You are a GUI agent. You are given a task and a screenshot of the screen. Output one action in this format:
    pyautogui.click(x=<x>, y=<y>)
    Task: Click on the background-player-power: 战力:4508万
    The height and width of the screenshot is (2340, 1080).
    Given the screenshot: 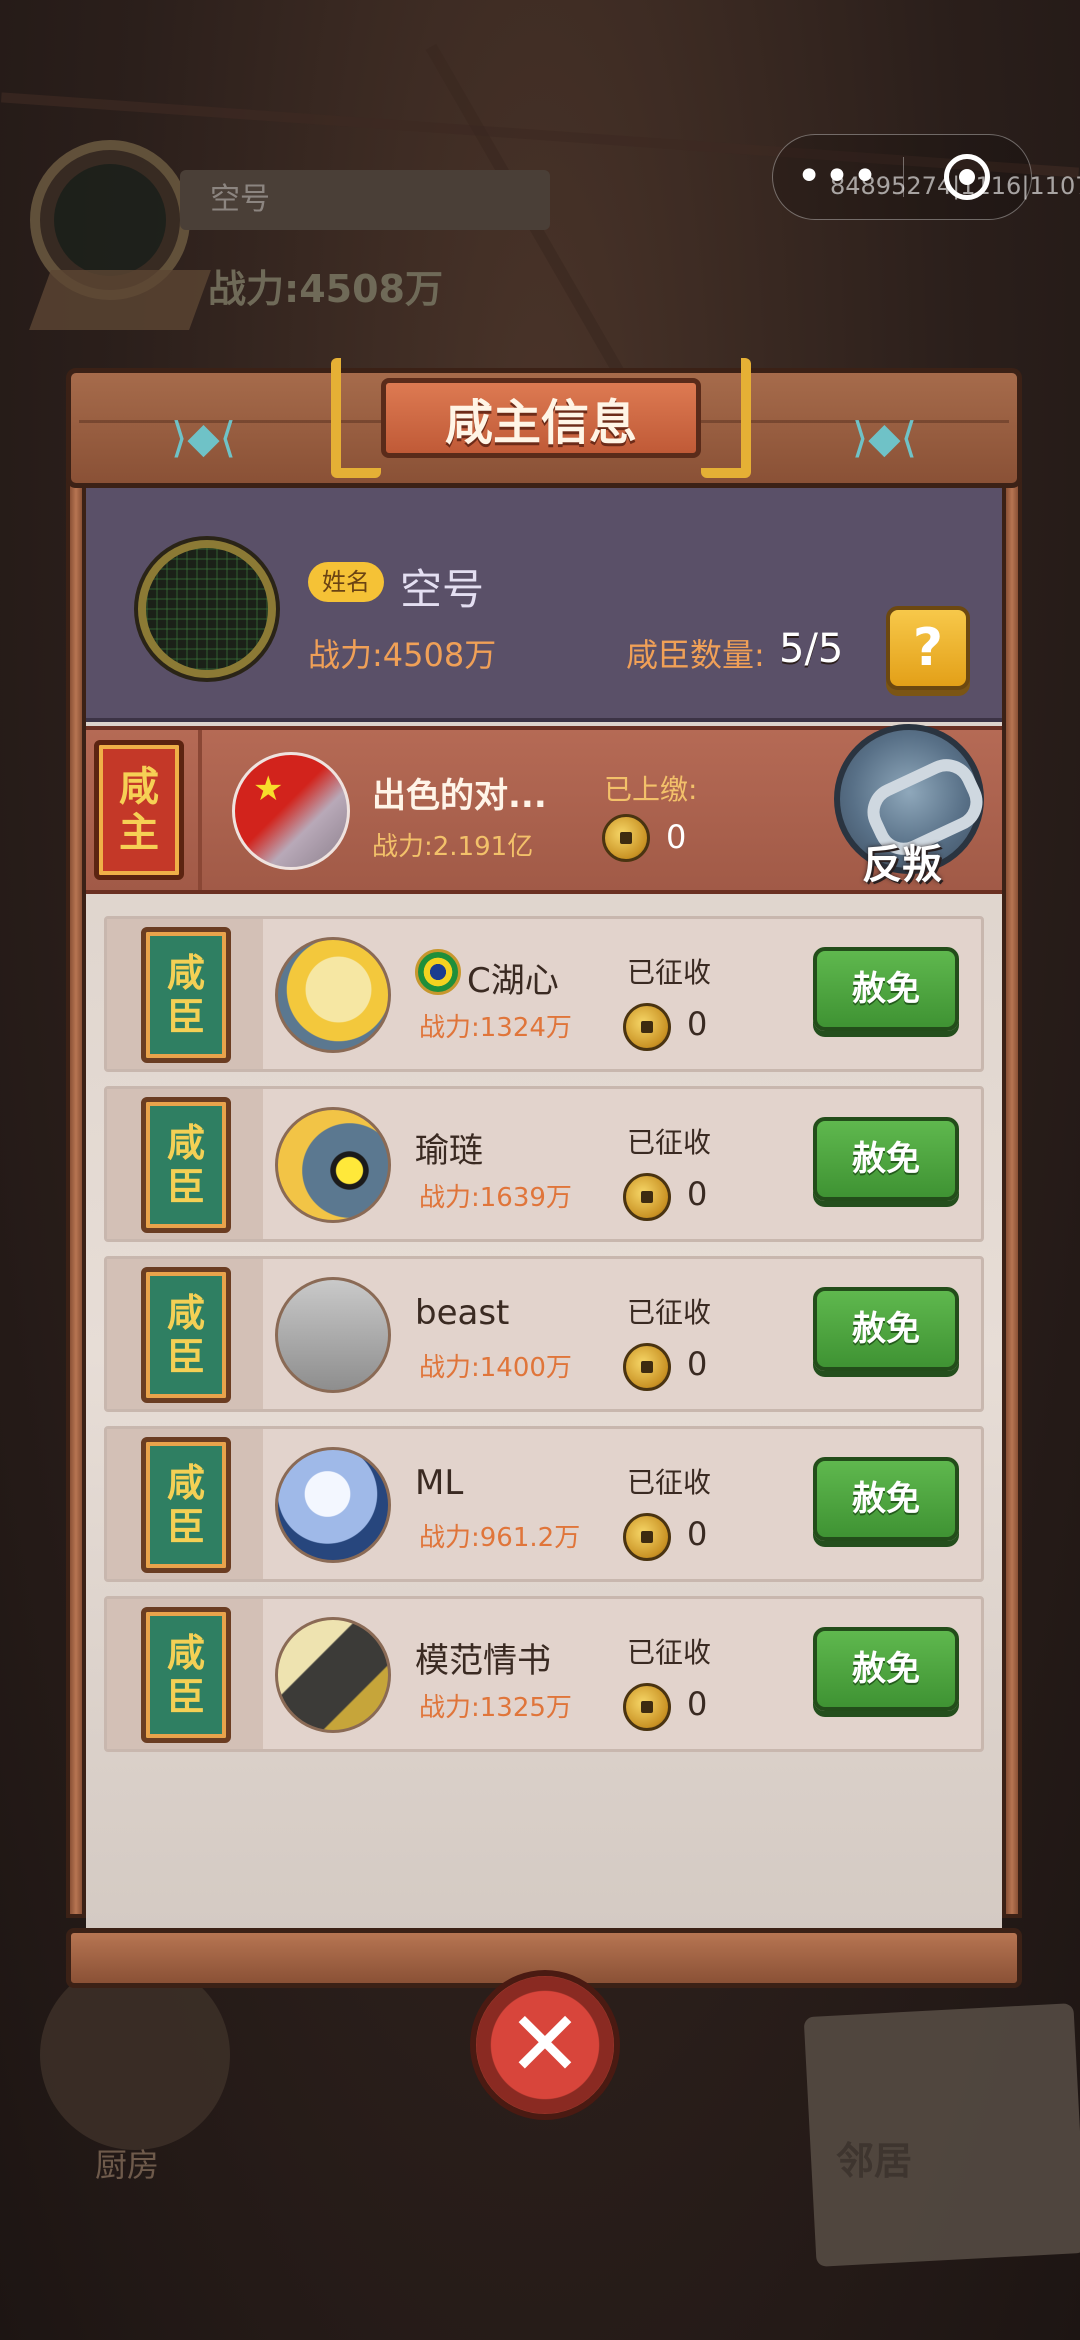 What is the action you would take?
    pyautogui.click(x=325, y=289)
    